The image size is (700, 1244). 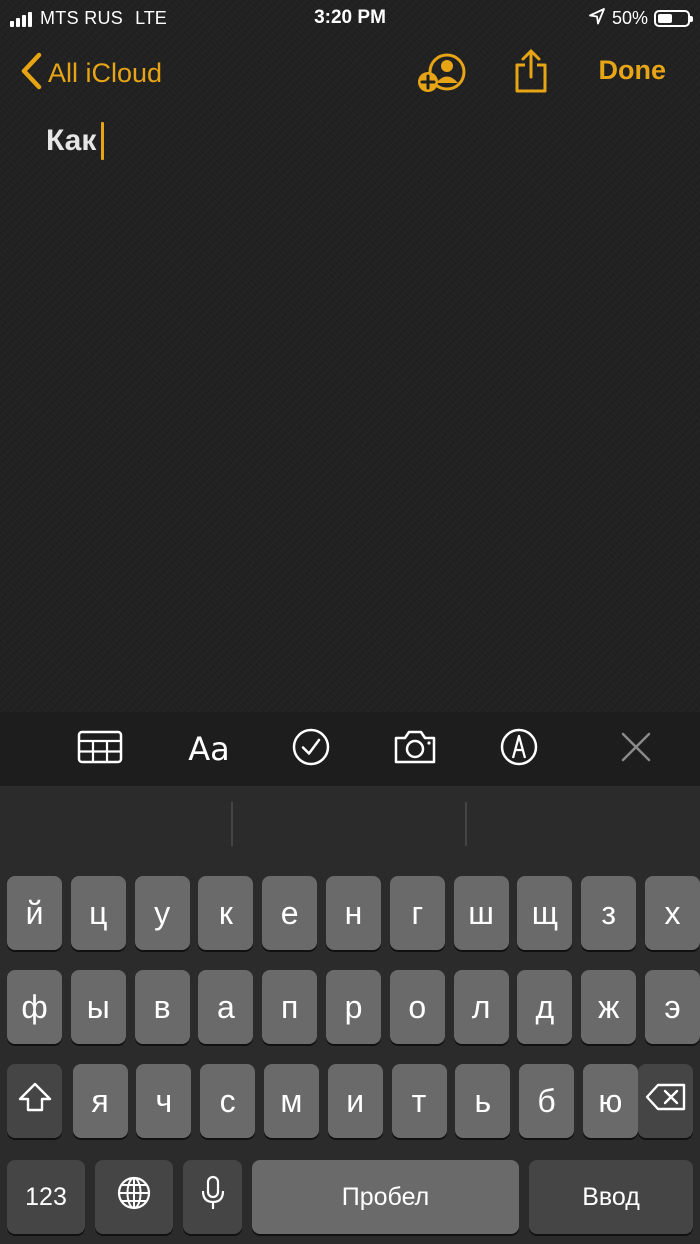 I want to click on done-button: Done, so click(x=633, y=70).